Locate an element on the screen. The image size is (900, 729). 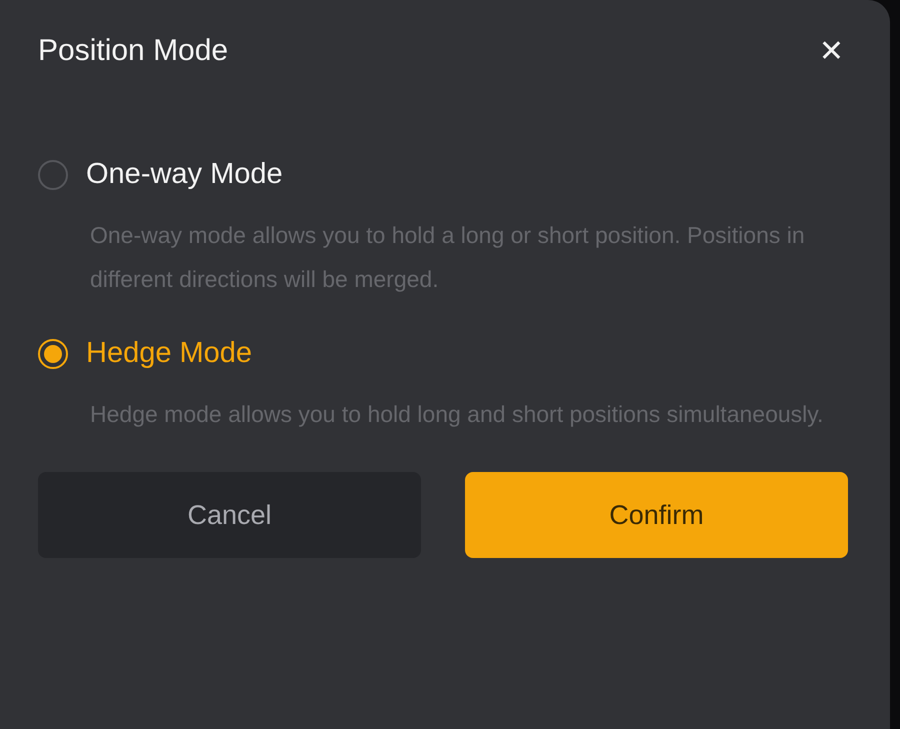
option-label: Hedge Mode is located at coordinates (169, 353).